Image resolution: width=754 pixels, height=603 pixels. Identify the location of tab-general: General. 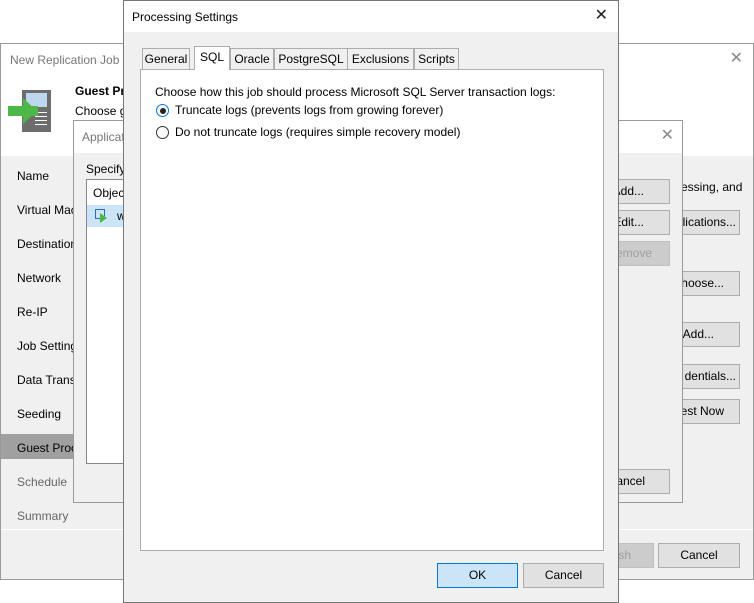
(166, 58).